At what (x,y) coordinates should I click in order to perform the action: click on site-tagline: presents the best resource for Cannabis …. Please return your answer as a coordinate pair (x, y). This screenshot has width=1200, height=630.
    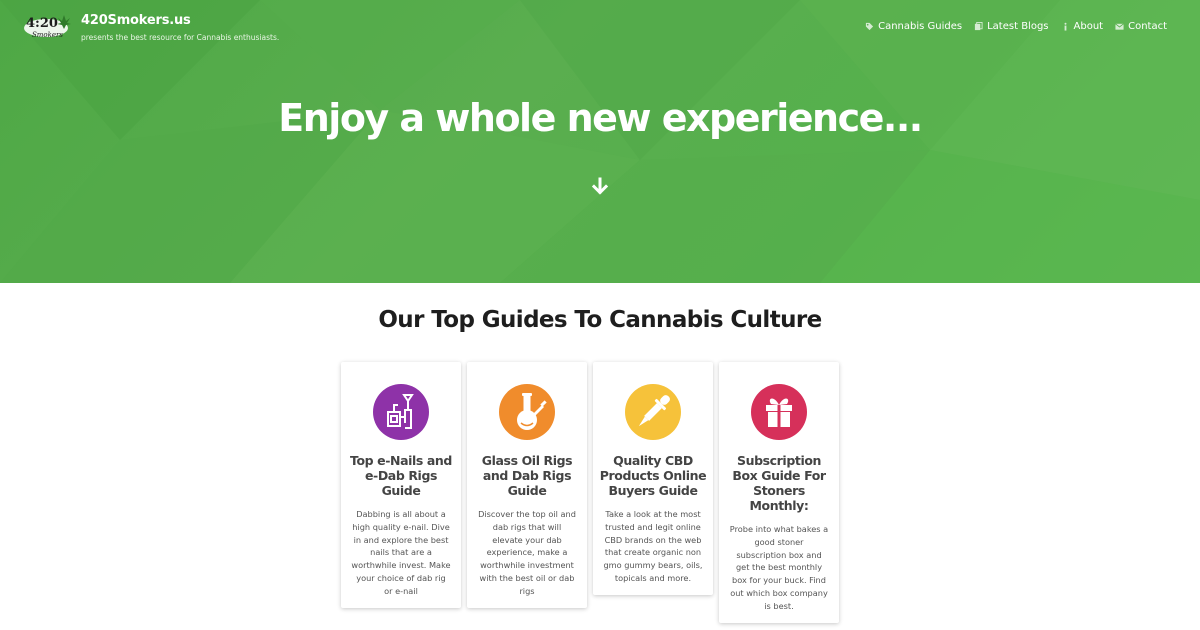
    Looking at the image, I should click on (180, 37).